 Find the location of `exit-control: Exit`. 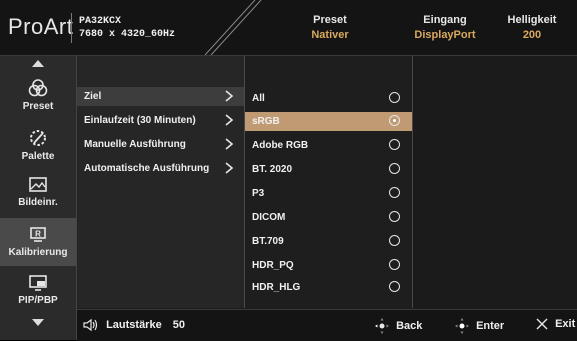

exit-control: Exit is located at coordinates (555, 324).